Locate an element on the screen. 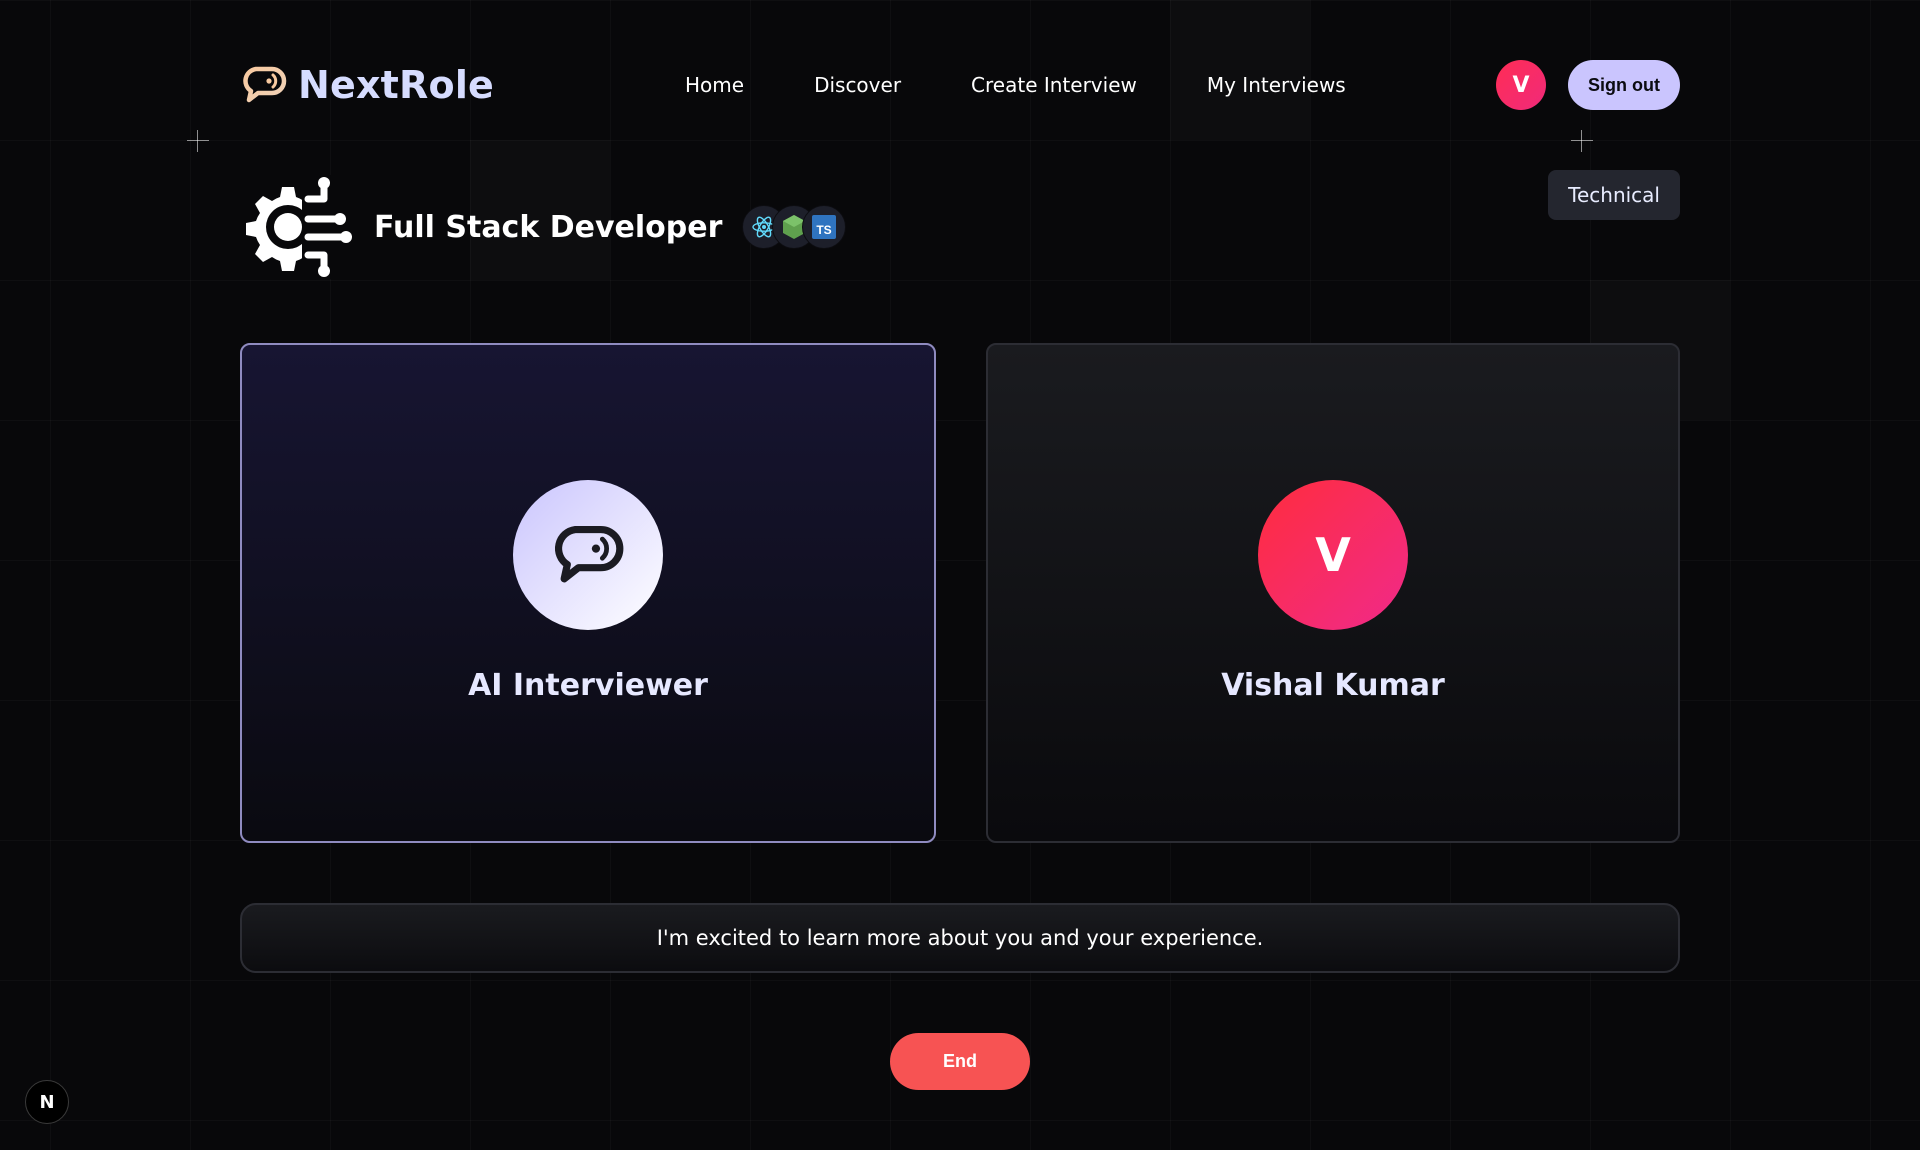 This screenshot has width=1920, height=1150. nav-create-interview: Create Interview is located at coordinates (1054, 85).